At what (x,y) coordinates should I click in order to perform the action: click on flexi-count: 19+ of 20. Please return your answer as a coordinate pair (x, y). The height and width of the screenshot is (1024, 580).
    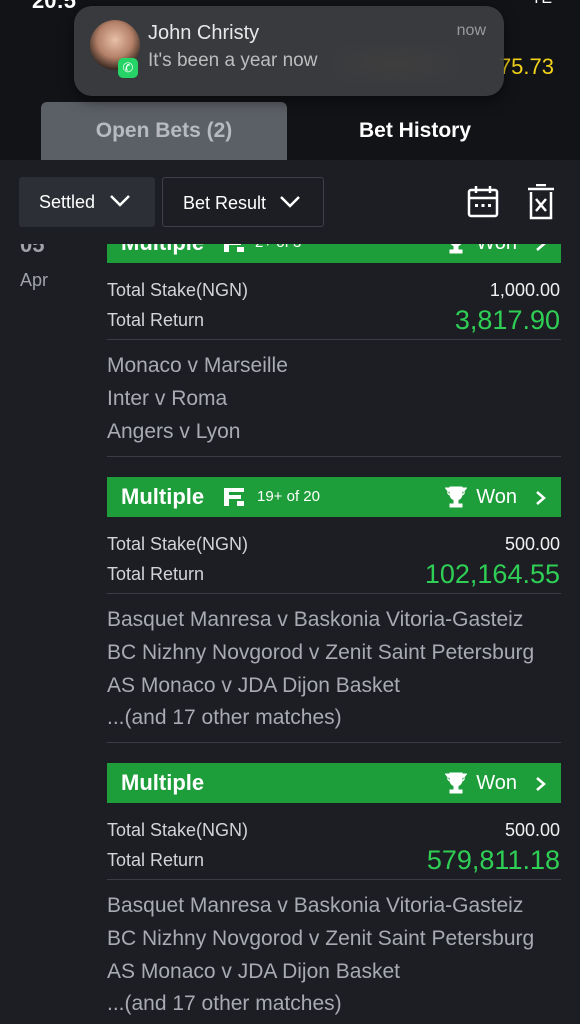
    Looking at the image, I should click on (288, 496).